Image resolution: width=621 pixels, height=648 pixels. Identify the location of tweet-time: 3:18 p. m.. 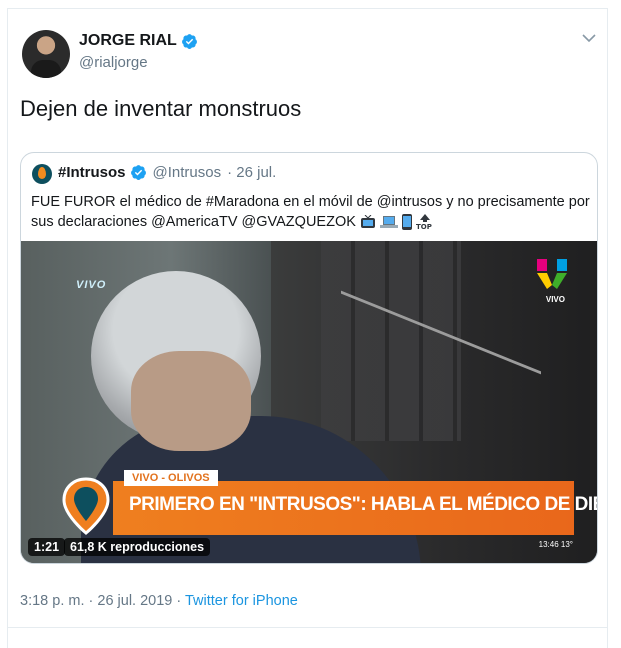
(52, 601).